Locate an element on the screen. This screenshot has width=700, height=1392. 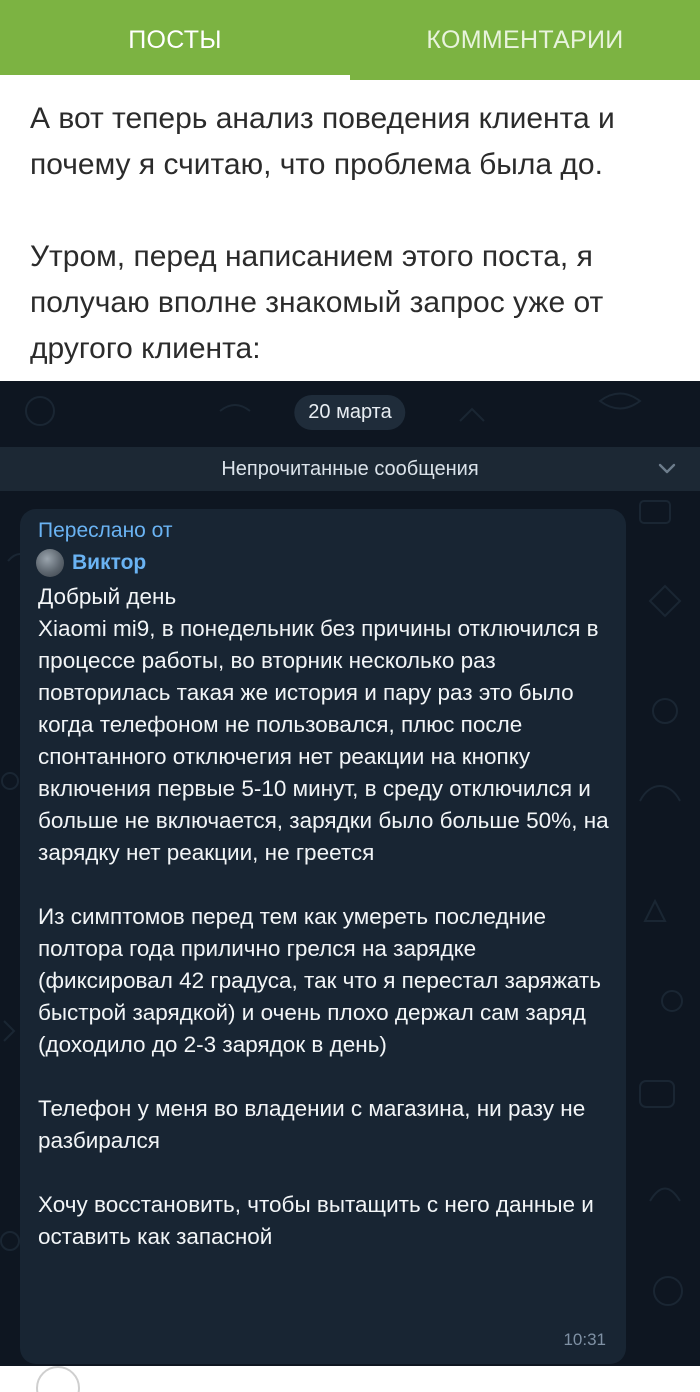
active-tab-indicator is located at coordinates (175, 77).